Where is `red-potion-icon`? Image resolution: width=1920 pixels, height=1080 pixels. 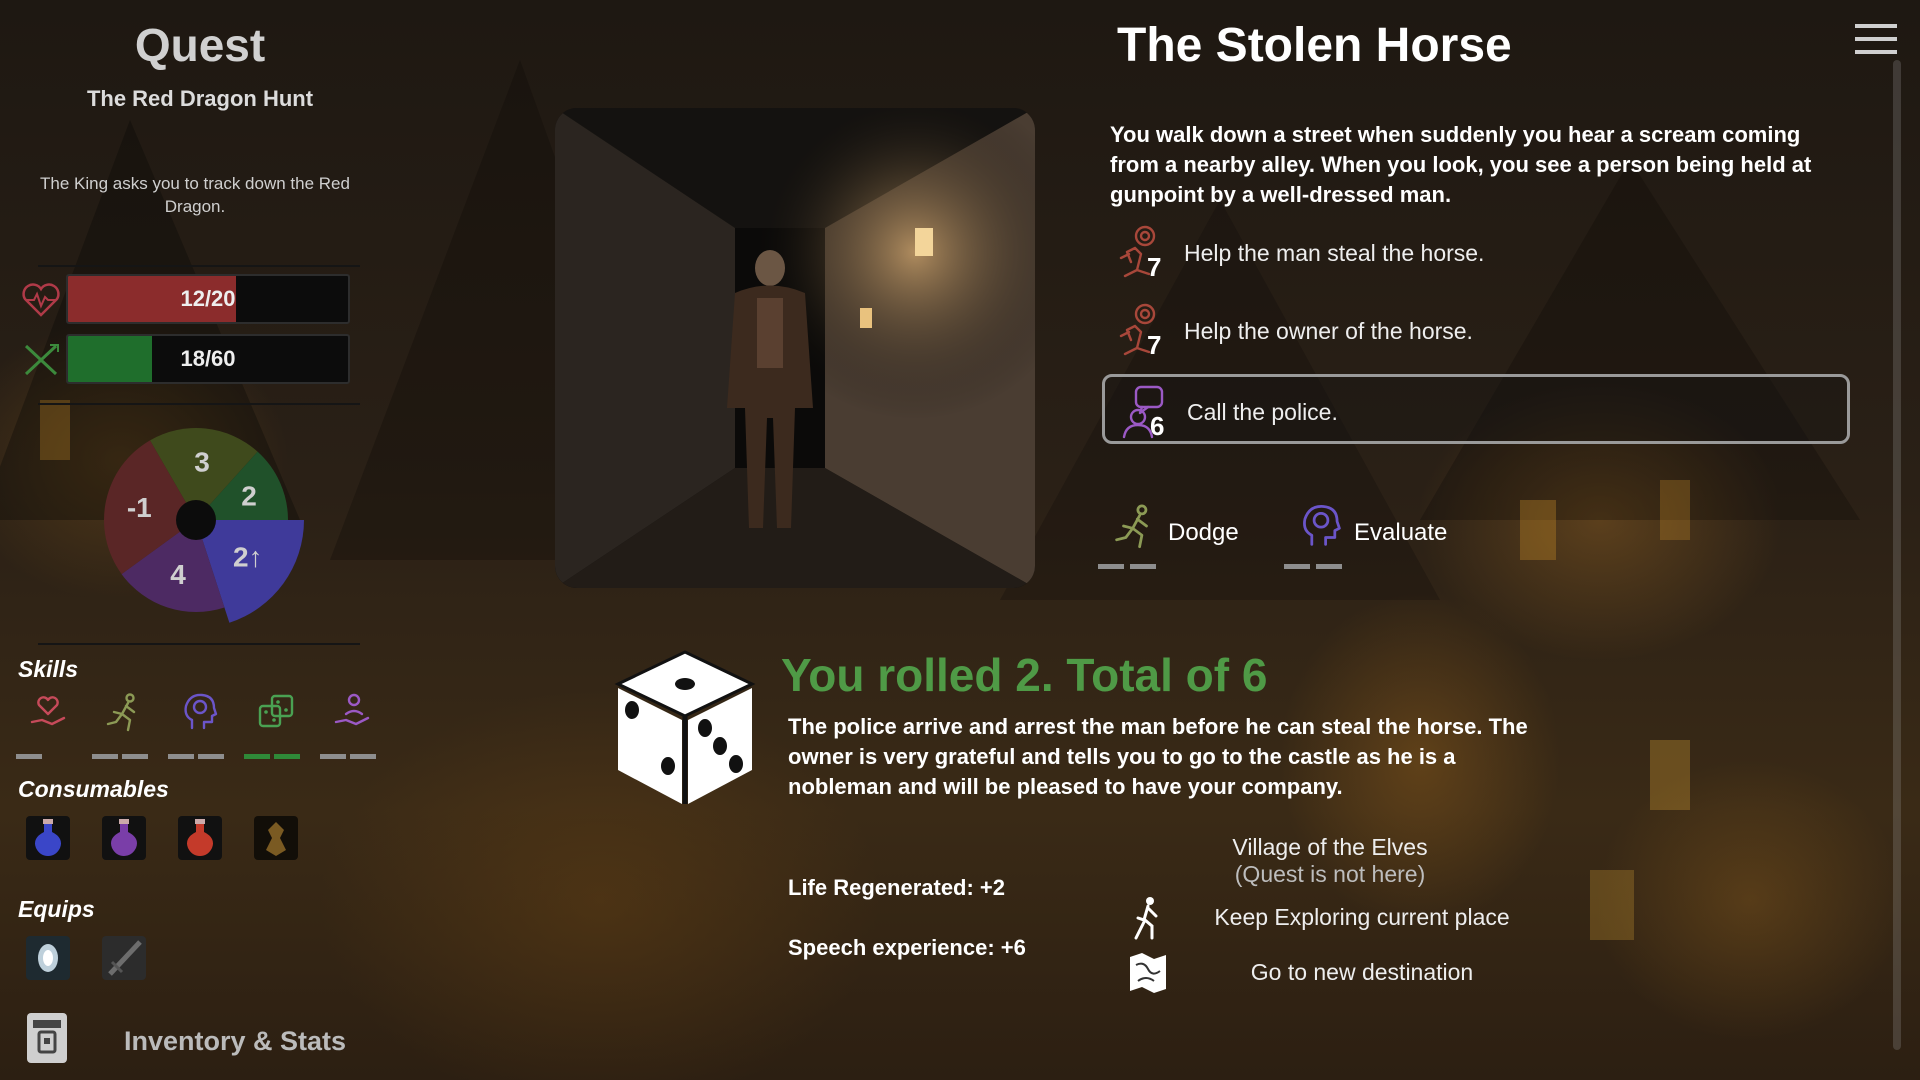 red-potion-icon is located at coordinates (200, 838).